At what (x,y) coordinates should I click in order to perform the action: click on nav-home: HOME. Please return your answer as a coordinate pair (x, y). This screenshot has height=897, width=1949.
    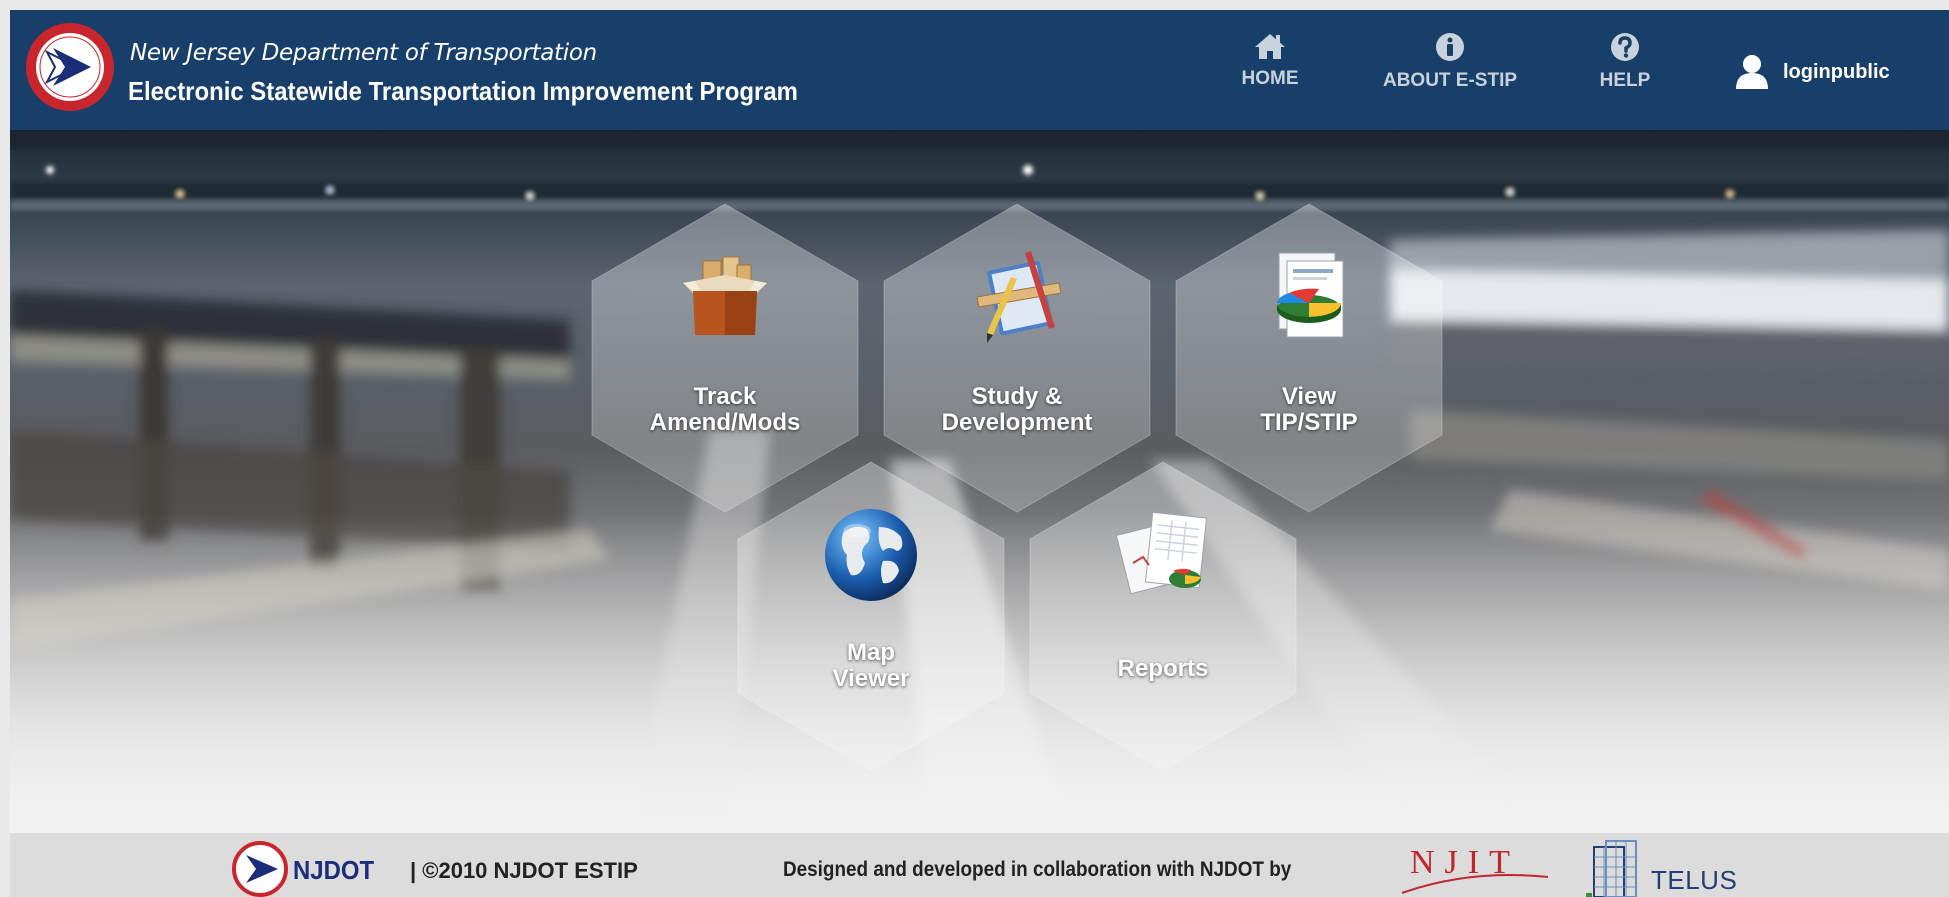
    Looking at the image, I should click on (1270, 72).